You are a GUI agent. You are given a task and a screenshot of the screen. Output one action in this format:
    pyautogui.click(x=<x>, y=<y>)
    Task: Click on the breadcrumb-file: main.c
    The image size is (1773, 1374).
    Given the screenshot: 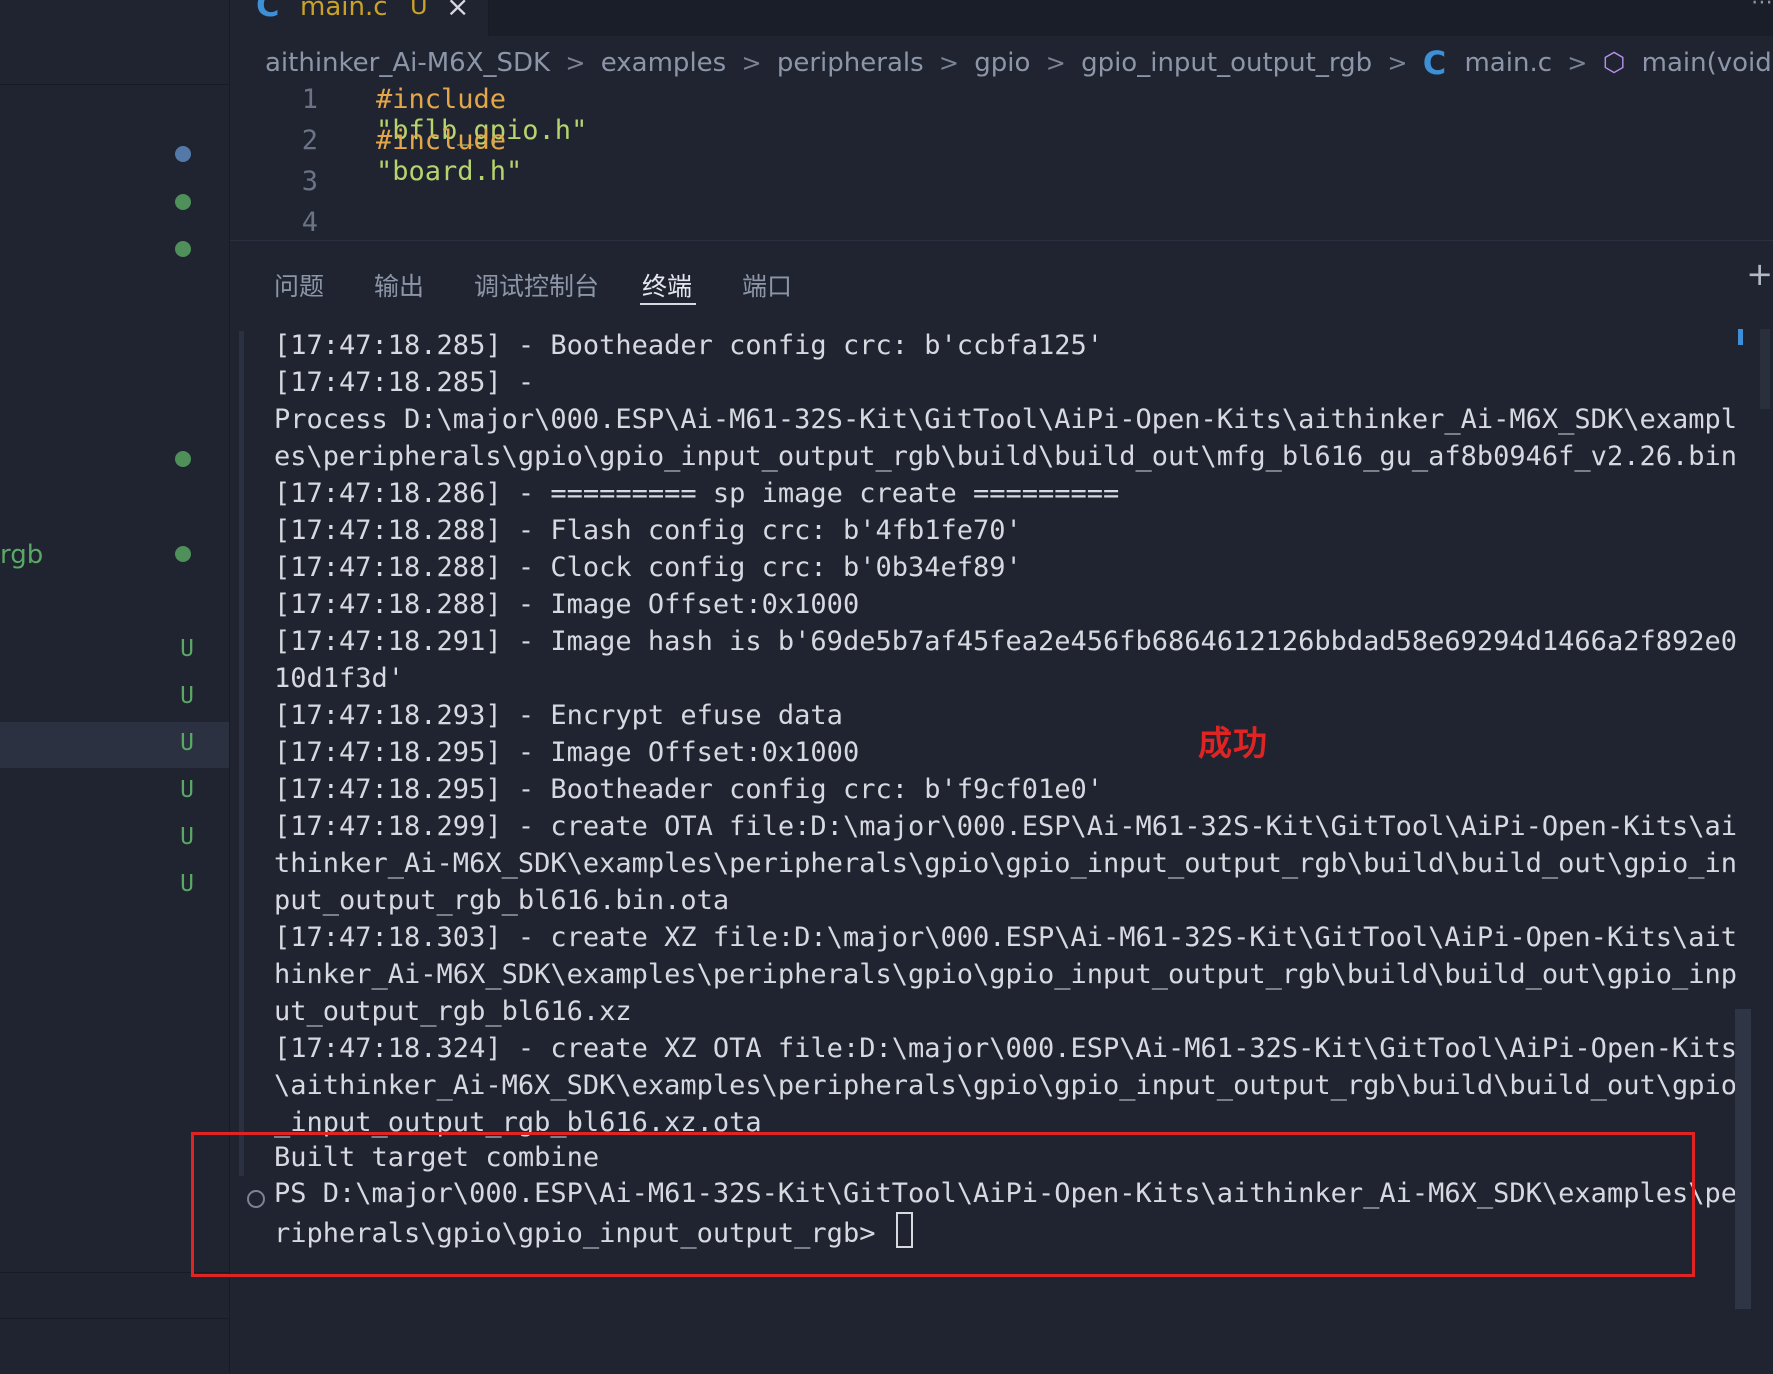 What is the action you would take?
    pyautogui.click(x=1508, y=63)
    